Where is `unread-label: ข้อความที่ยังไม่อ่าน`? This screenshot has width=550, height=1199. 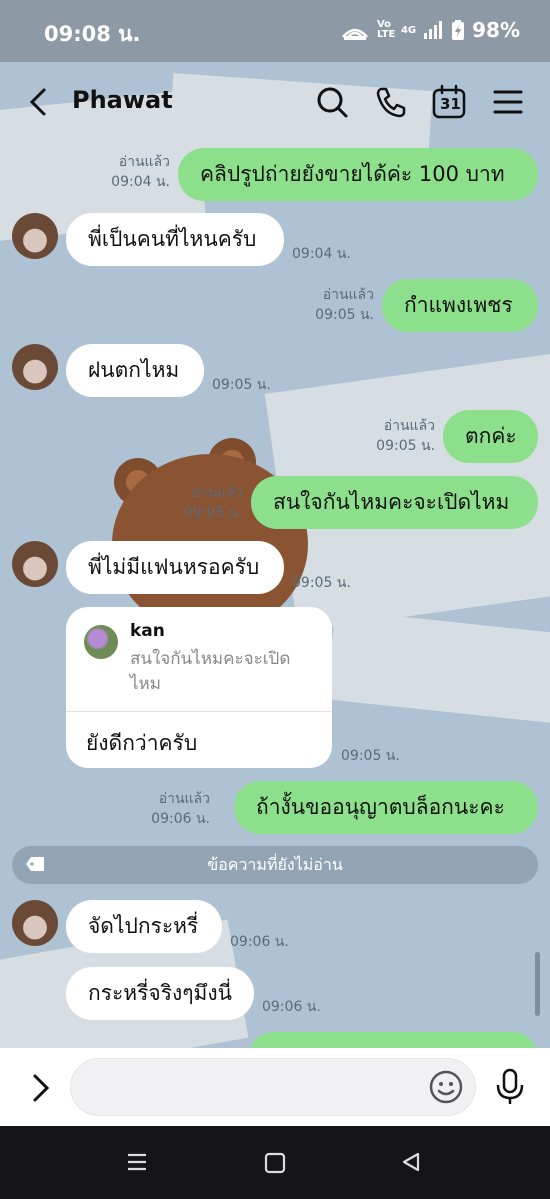
unread-label: ข้อความที่ยังไม่อ่าน is located at coordinates (275, 864).